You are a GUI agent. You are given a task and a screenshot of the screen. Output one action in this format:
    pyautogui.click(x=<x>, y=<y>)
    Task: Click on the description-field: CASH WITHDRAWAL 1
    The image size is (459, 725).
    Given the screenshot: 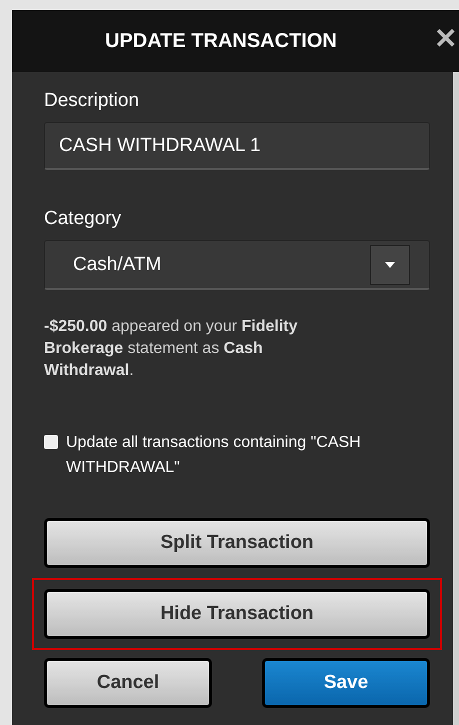 What is the action you would take?
    pyautogui.click(x=237, y=146)
    